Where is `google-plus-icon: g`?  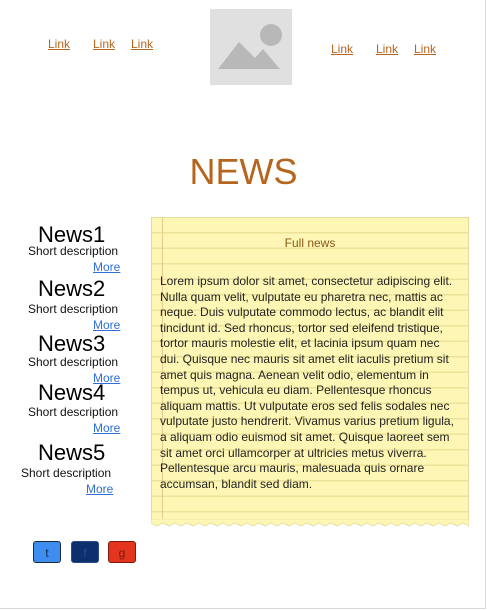 google-plus-icon: g is located at coordinates (122, 553).